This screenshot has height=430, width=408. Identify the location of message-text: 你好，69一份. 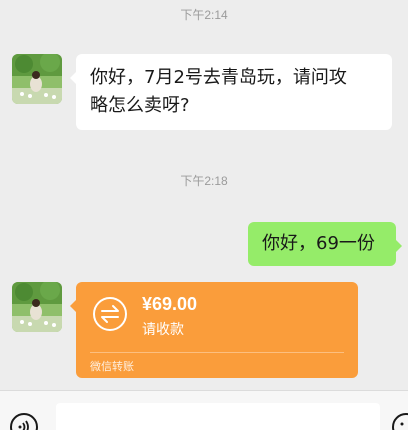
(318, 243).